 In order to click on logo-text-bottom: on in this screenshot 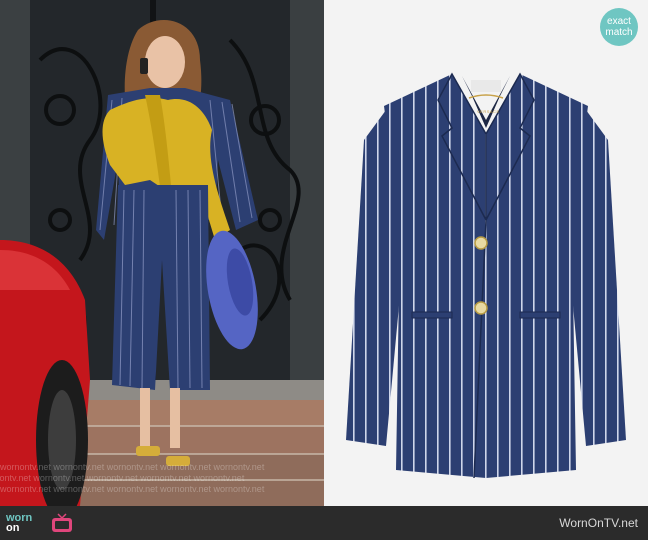, I will do `click(13, 528)`.